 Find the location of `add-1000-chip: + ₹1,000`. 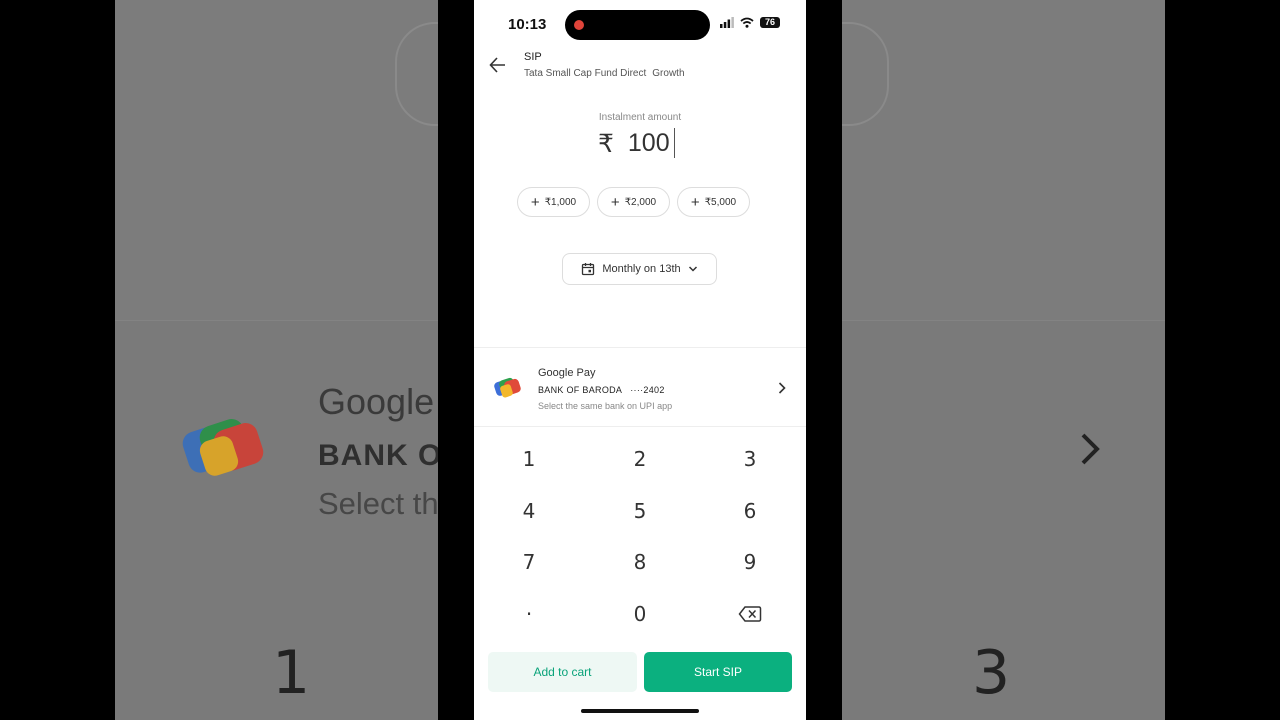

add-1000-chip: + ₹1,000 is located at coordinates (553, 202).